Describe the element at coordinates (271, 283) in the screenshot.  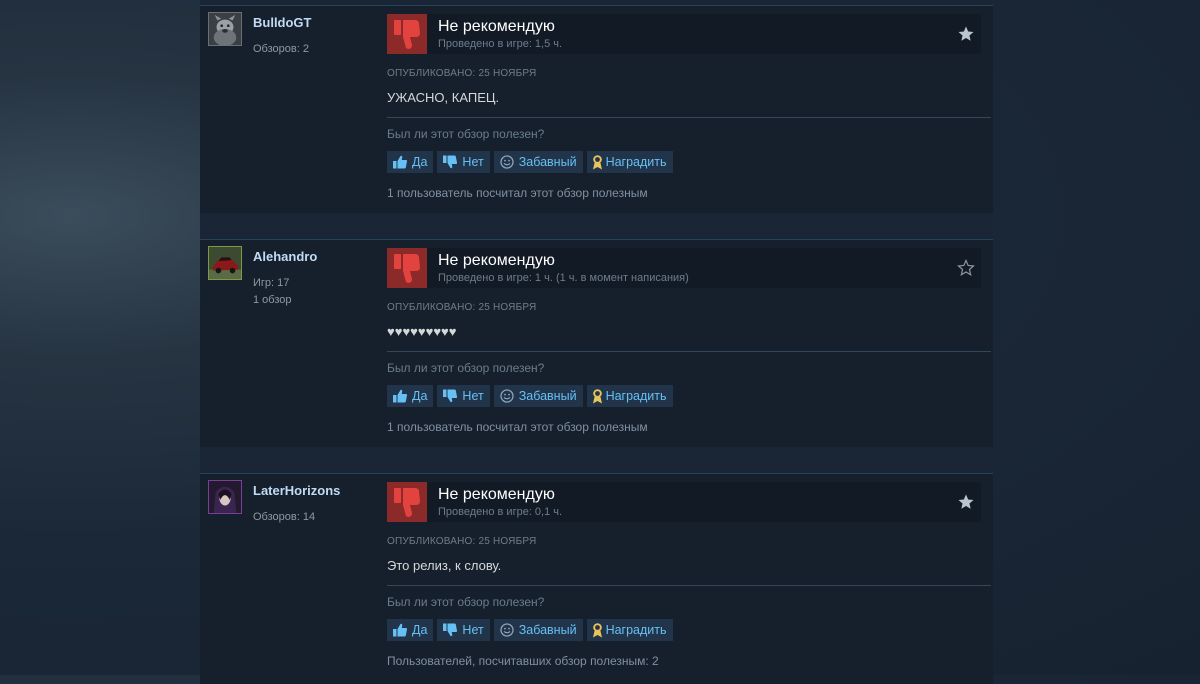
I see `author-games-count: Игр: 17` at that location.